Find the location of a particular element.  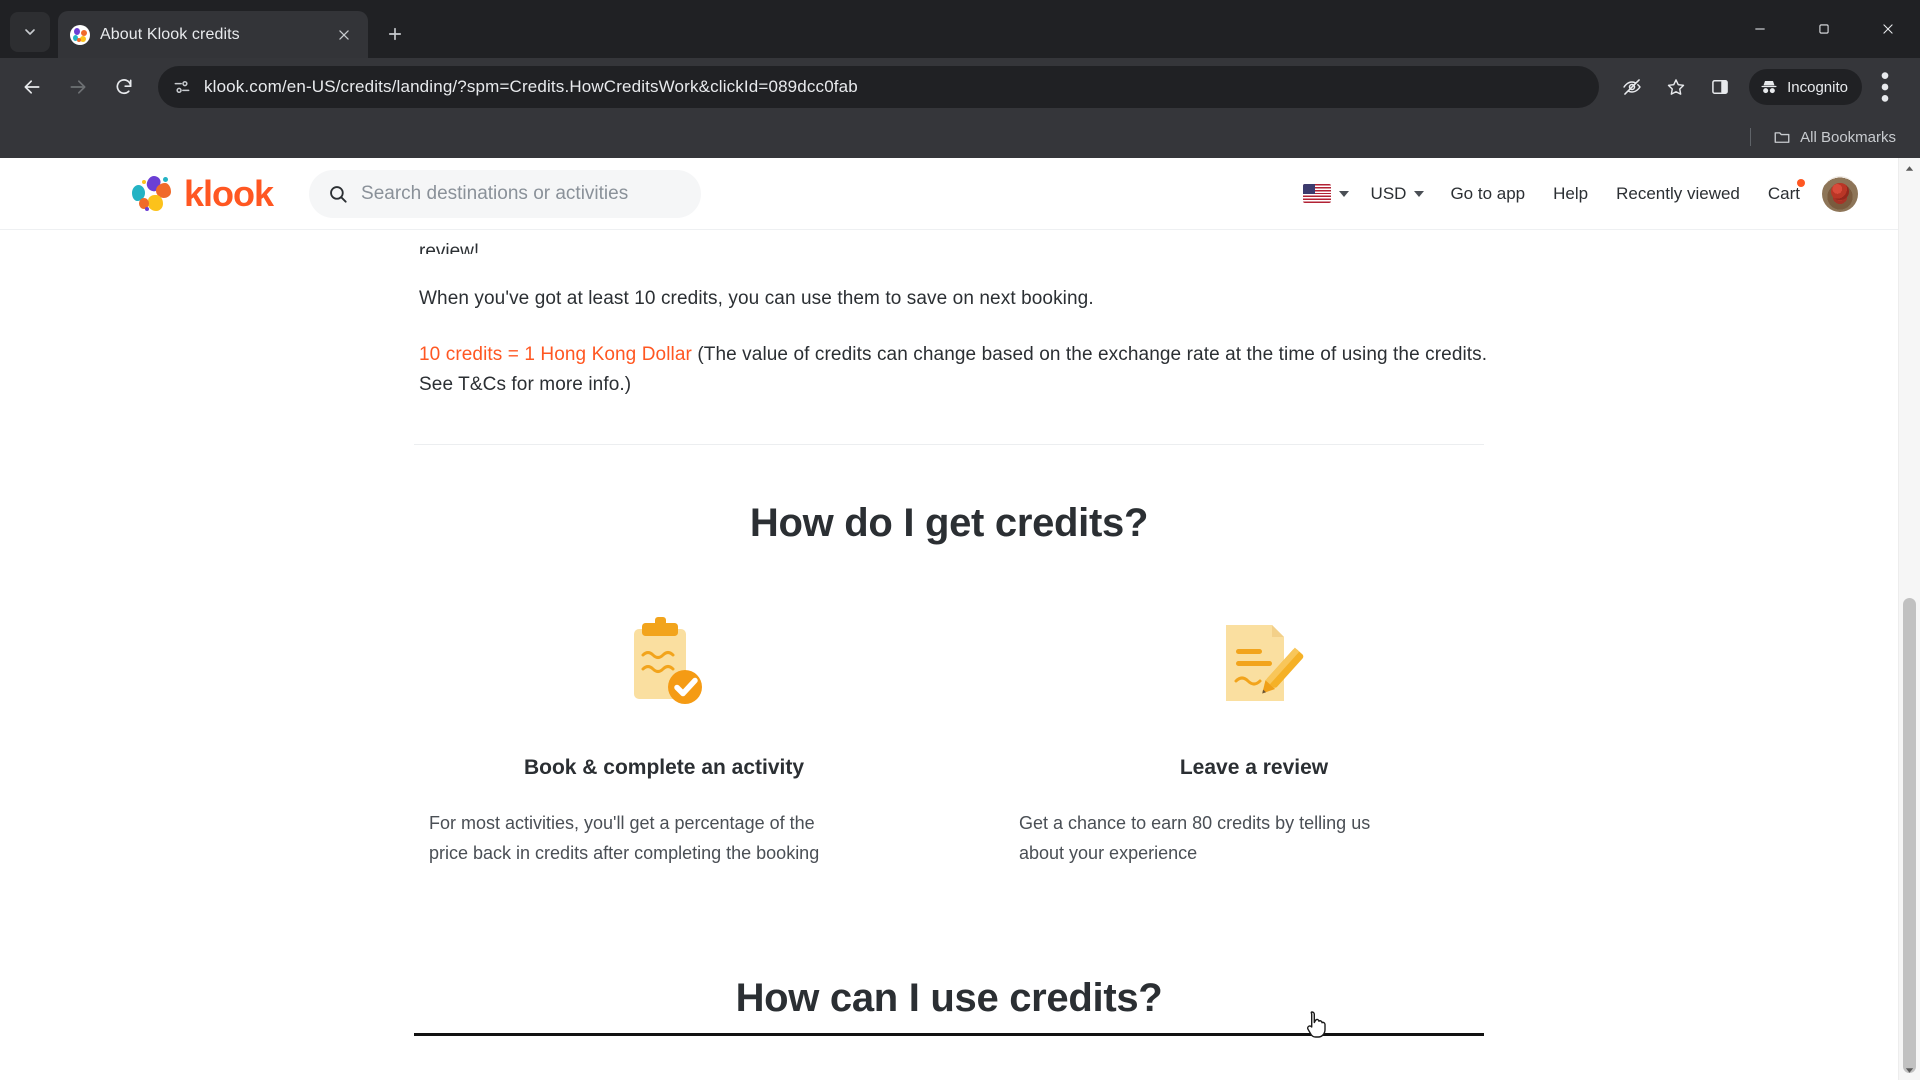

bookmark-star-icon is located at coordinates (1676, 87).